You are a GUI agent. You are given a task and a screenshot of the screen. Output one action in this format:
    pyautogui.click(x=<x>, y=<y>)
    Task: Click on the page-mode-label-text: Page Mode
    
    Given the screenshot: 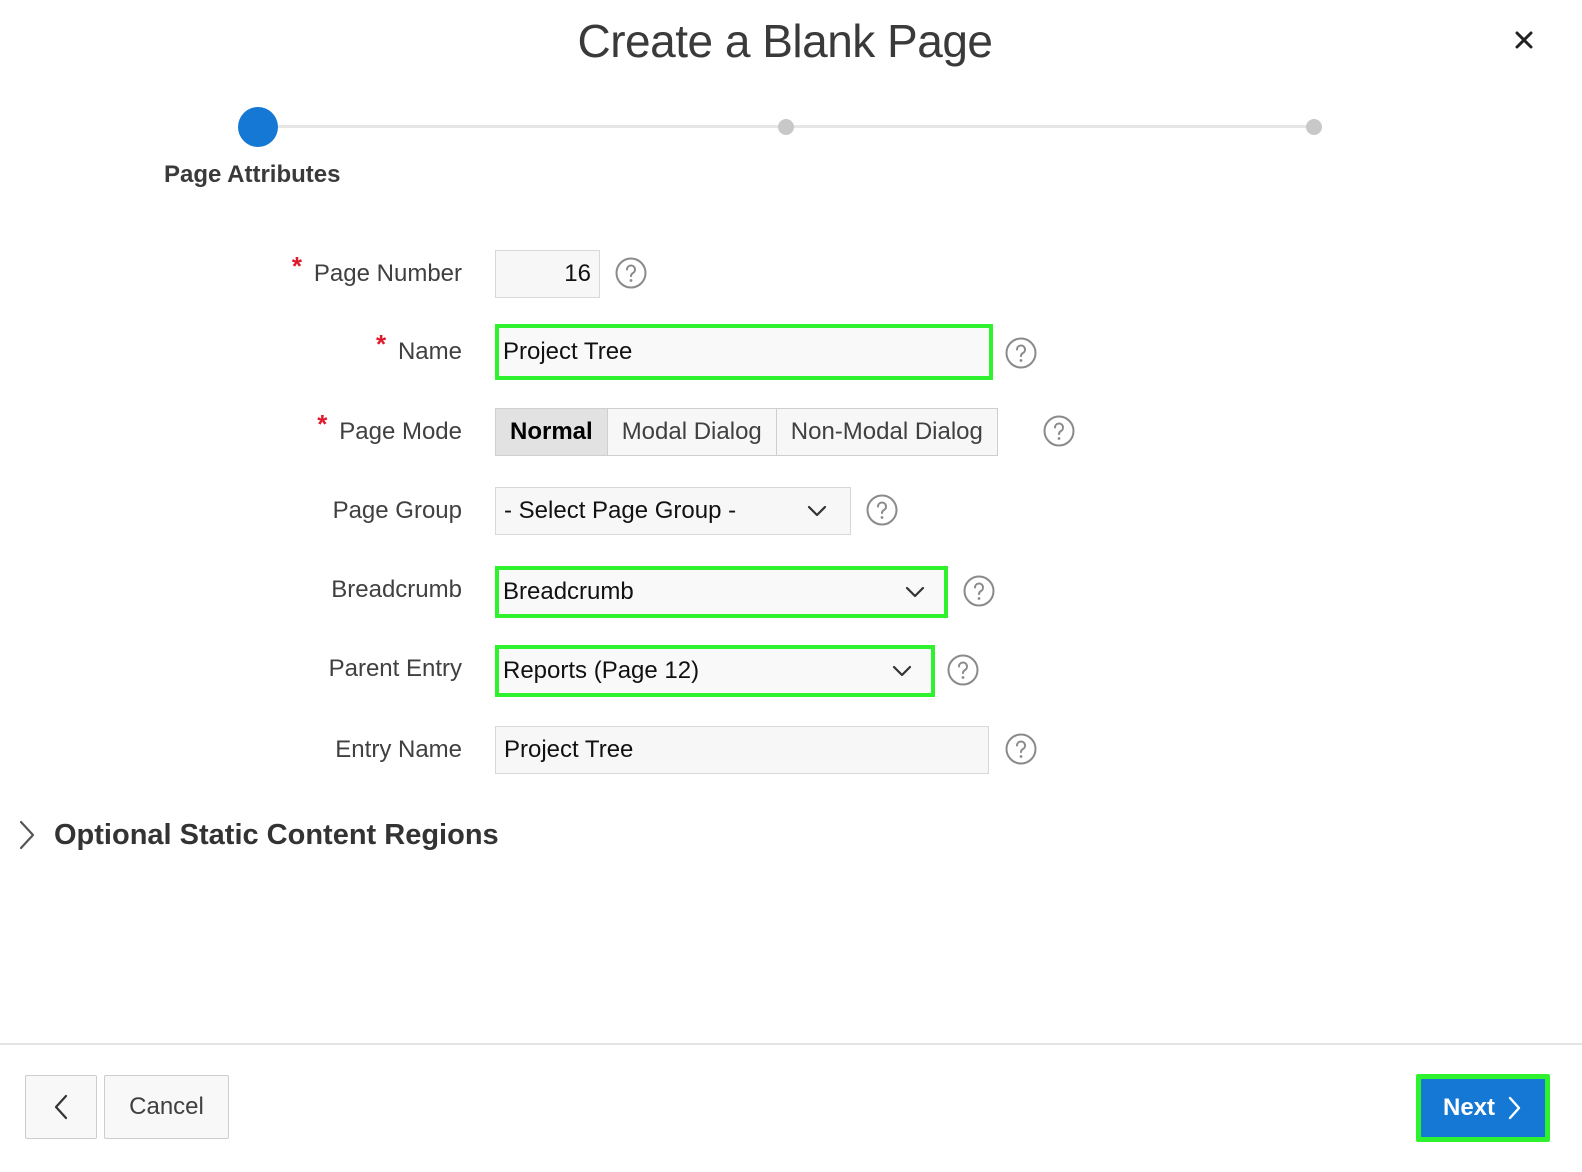 What is the action you would take?
    pyautogui.click(x=400, y=431)
    